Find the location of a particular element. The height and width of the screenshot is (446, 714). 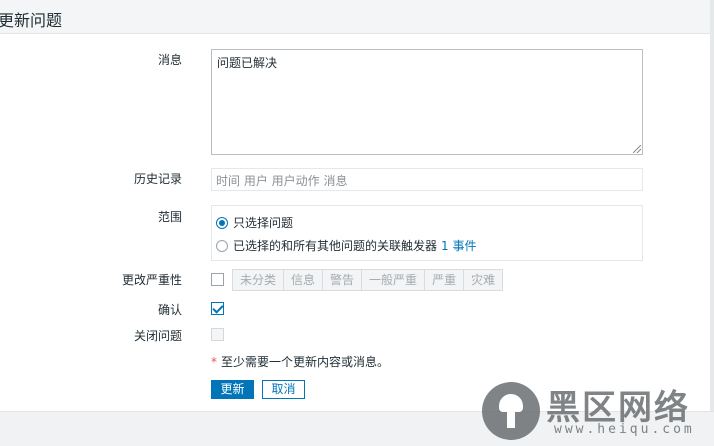

history-table: 时间 用户 用户动作 消息 is located at coordinates (427, 179).